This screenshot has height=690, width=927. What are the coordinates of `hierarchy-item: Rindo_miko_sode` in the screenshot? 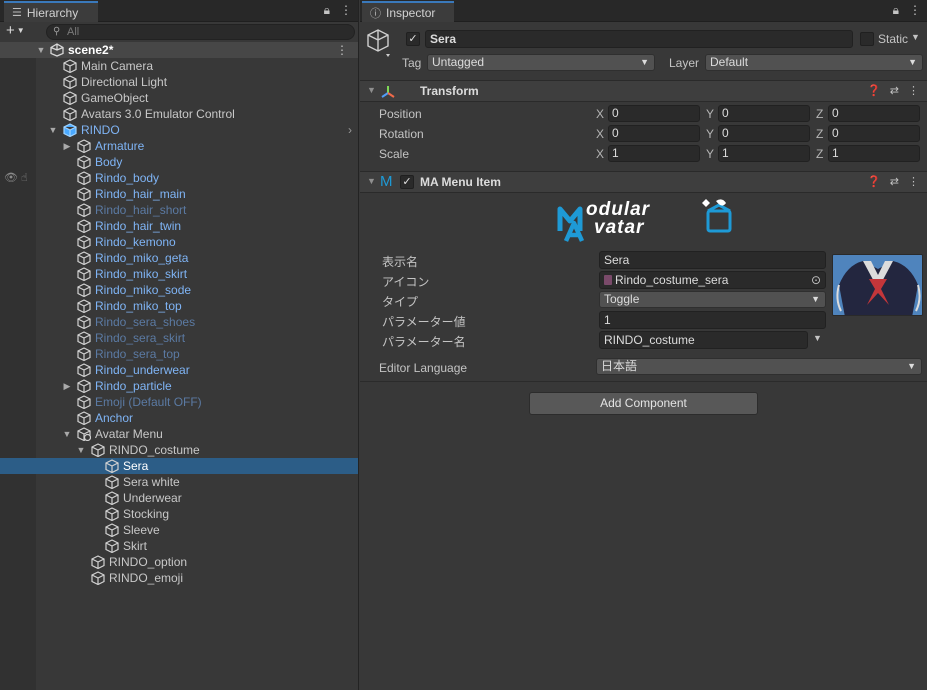 It's located at (179, 290).